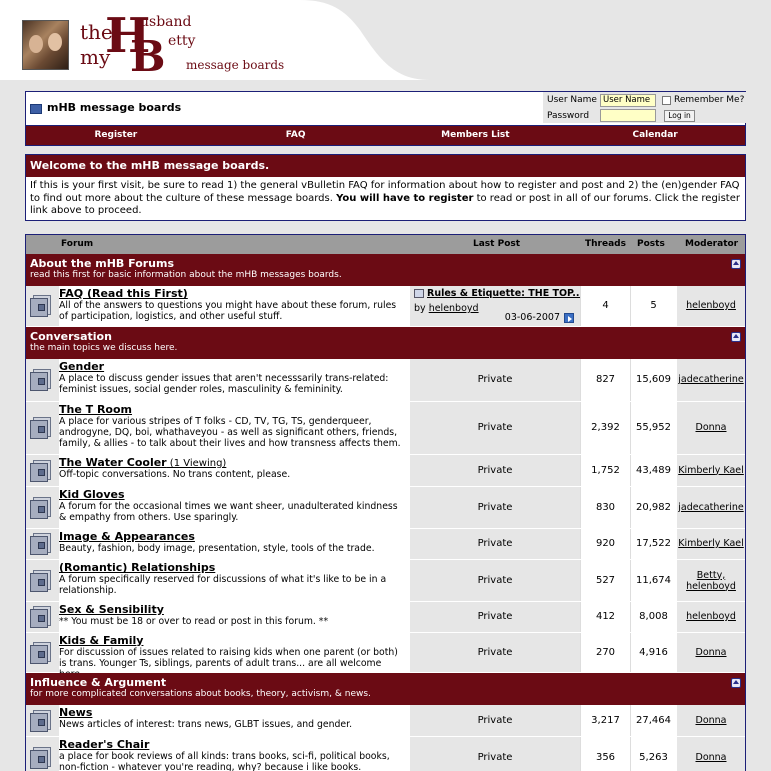 The width and height of the screenshot is (771, 771). Describe the element at coordinates (77, 244) in the screenshot. I see `header-forum: Forum` at that location.